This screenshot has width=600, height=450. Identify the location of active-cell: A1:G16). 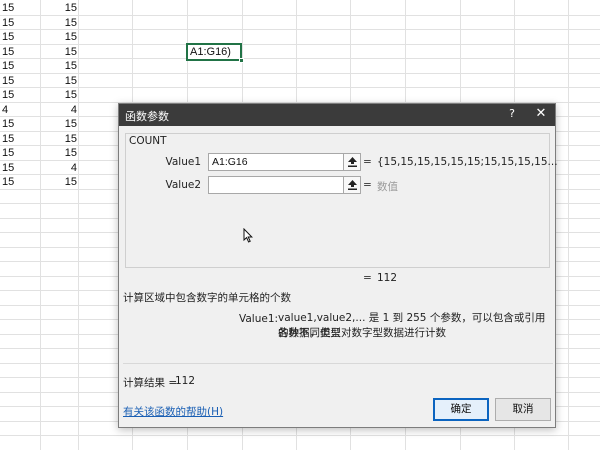
(215, 53).